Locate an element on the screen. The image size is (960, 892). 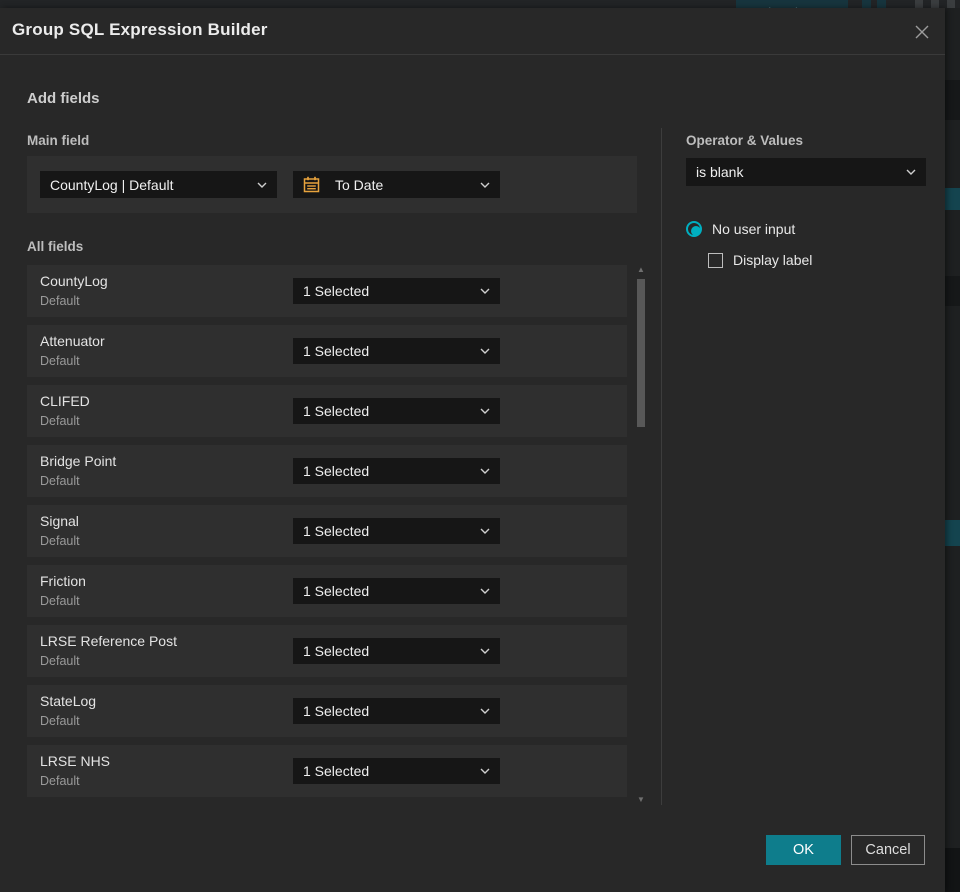
field-row-lrse-reference-post: LRSE Reference Post Default 1 Selected is located at coordinates (327, 651).